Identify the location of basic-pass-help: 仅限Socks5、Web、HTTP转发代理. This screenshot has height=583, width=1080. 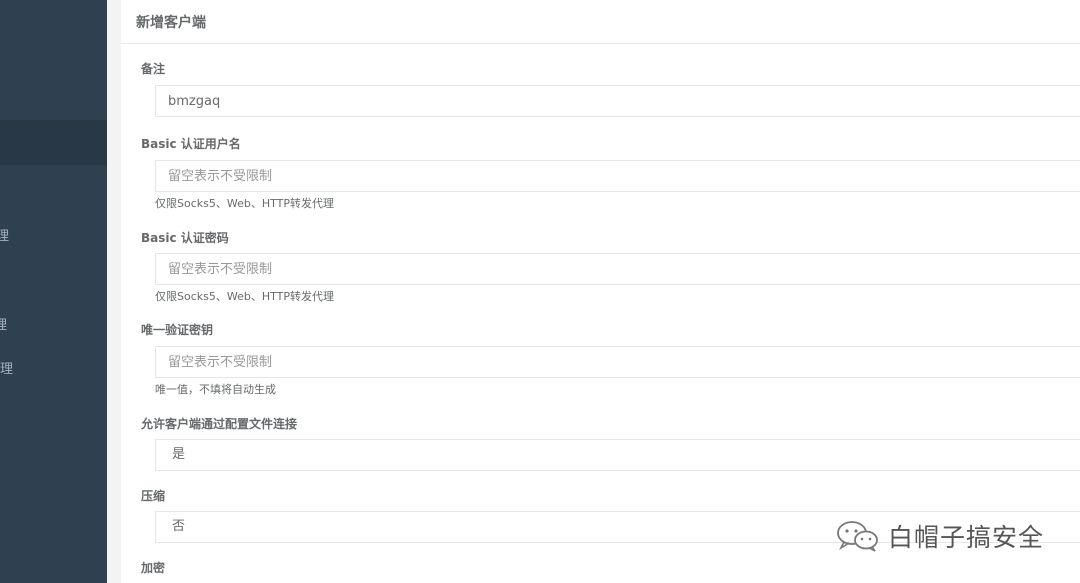
(244, 296).